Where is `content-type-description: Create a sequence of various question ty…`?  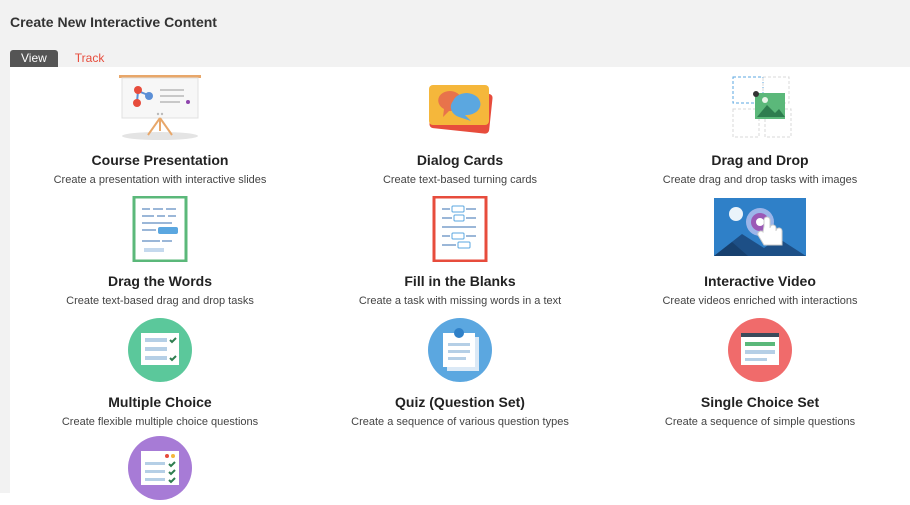
content-type-description: Create a sequence of various question ty… is located at coordinates (460, 422).